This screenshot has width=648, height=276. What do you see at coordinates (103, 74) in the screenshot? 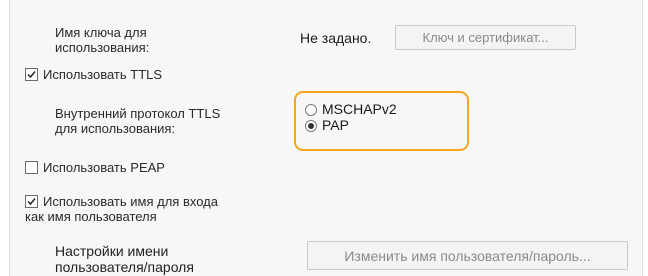
I see `use-ttls-label: Использовать TTLS` at bounding box center [103, 74].